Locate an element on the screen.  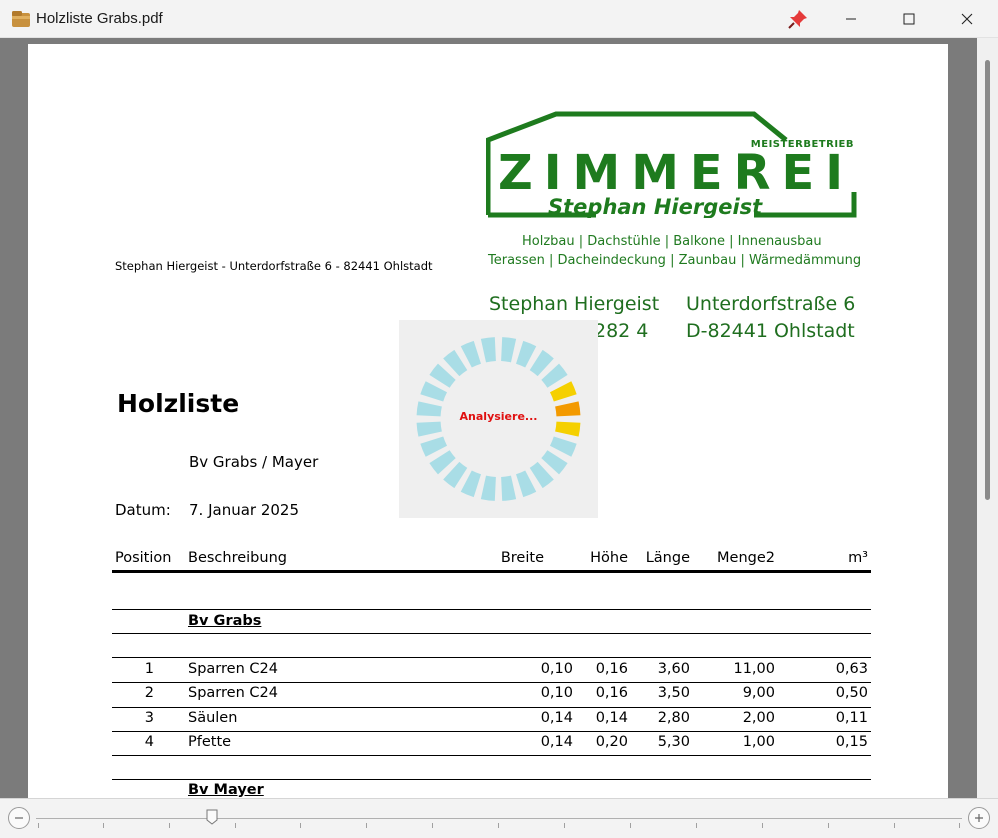
svg-text: Stephan Hiergeist is located at coordinates (655, 206).